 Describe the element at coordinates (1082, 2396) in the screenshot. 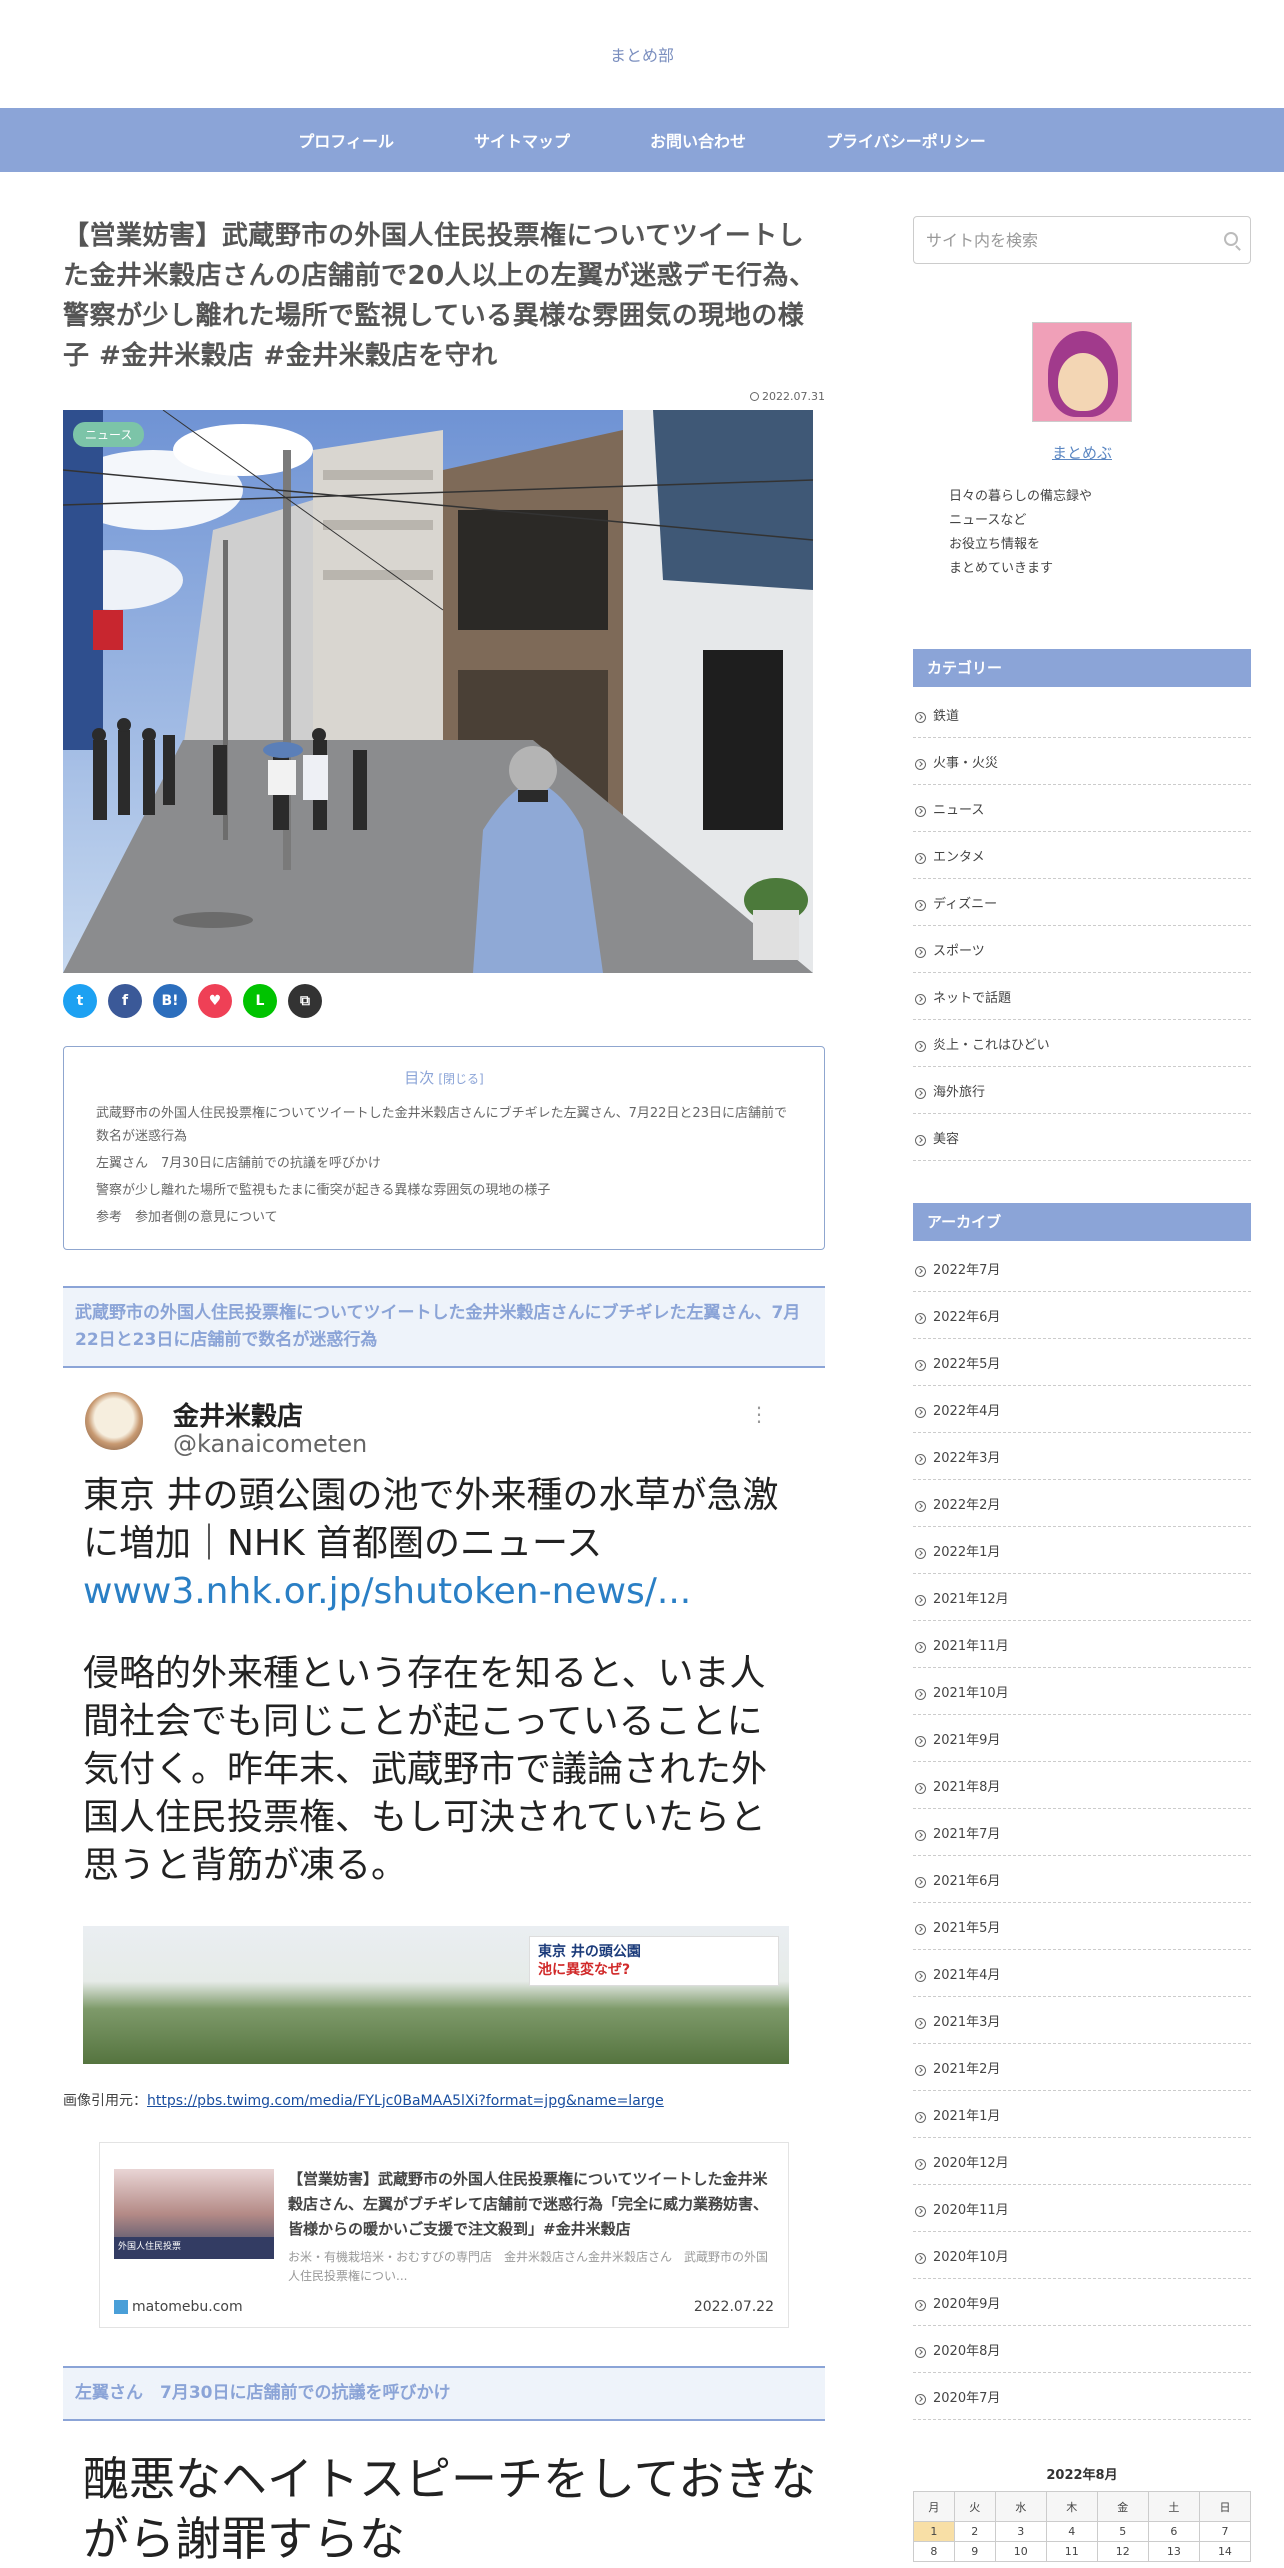

I see `archive-item: 2020年7月` at that location.